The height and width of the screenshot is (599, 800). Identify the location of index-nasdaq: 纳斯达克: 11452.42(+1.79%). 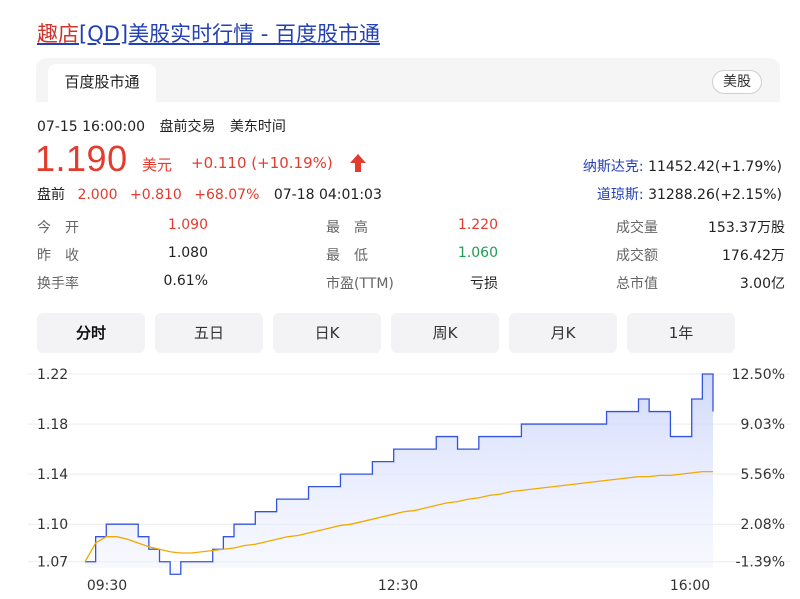
(682, 166).